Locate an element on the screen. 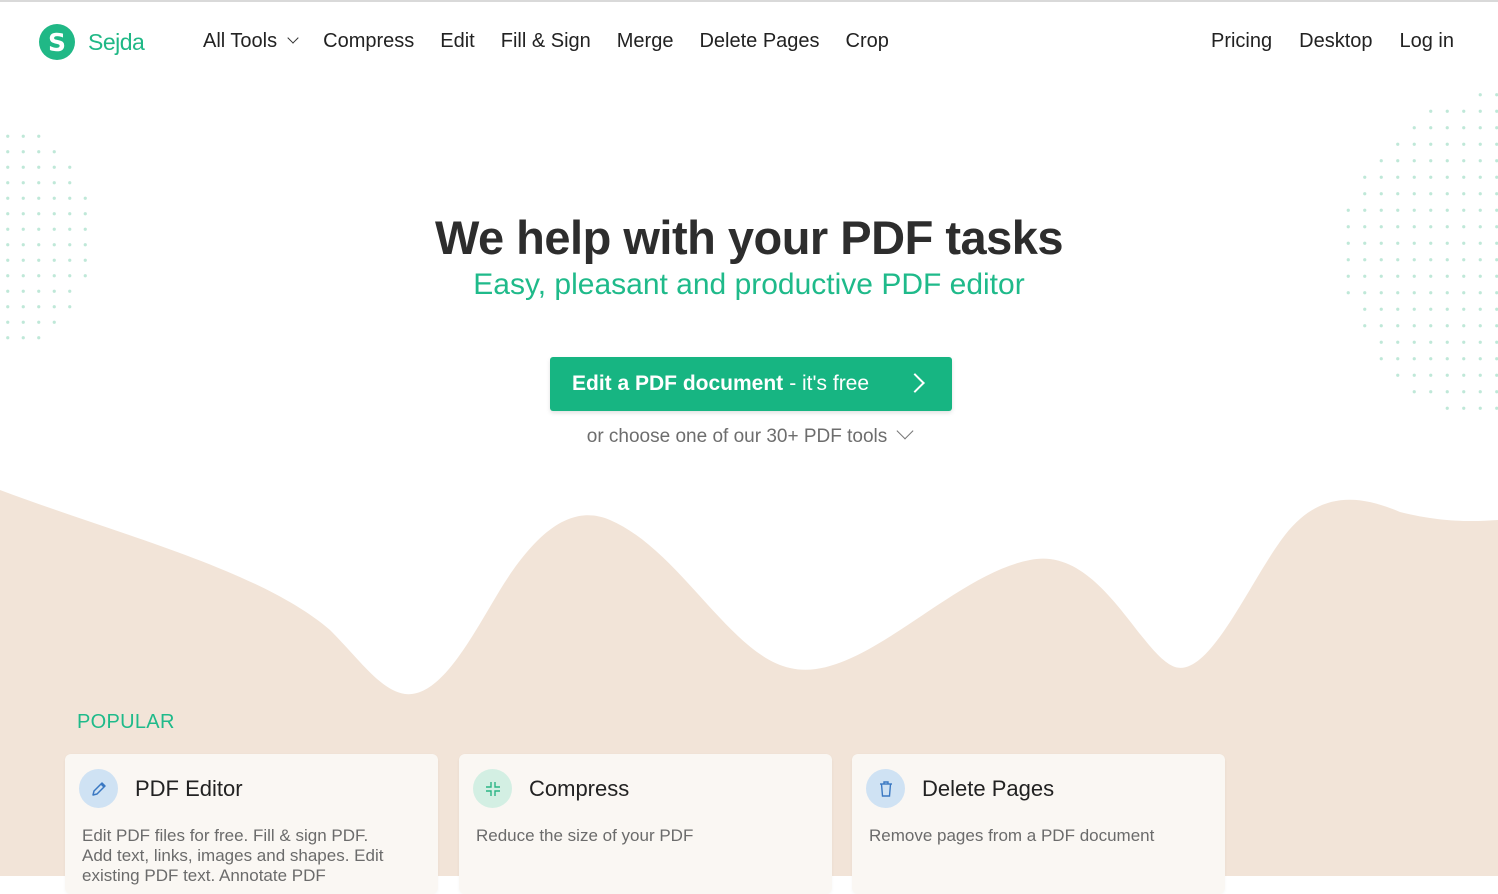 The height and width of the screenshot is (894, 1498). logo: S Sejda is located at coordinates (92, 42).